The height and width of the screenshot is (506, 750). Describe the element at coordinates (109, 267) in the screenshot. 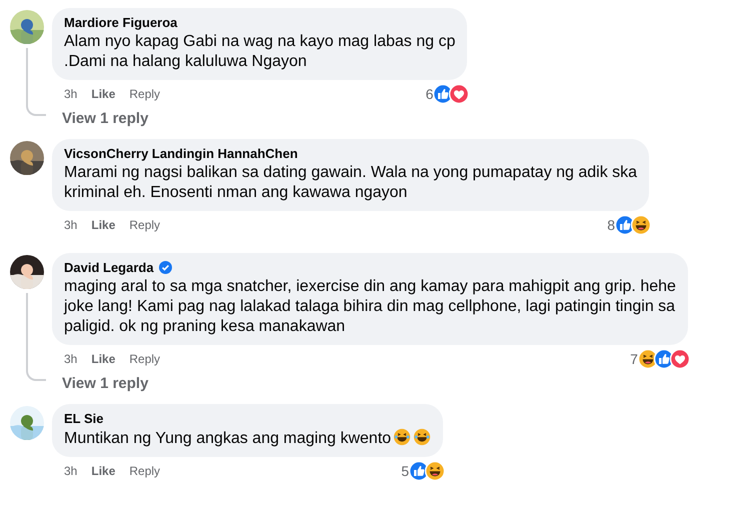

I see `author-name: David Legarda` at that location.